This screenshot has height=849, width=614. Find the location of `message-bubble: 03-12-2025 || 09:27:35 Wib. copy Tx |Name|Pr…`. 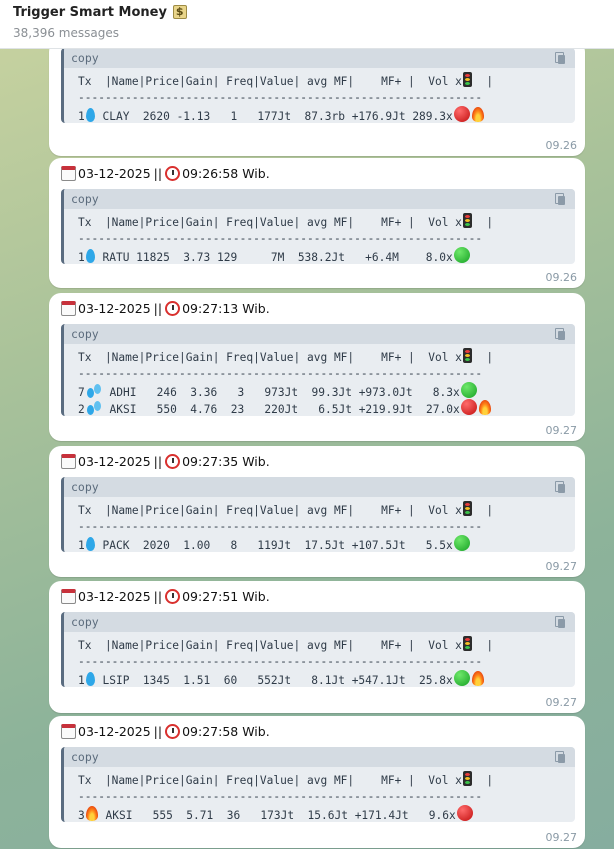

message-bubble: 03-12-2025 || 09:27:35 Wib. copy Tx |Name|Pr… is located at coordinates (317, 511).